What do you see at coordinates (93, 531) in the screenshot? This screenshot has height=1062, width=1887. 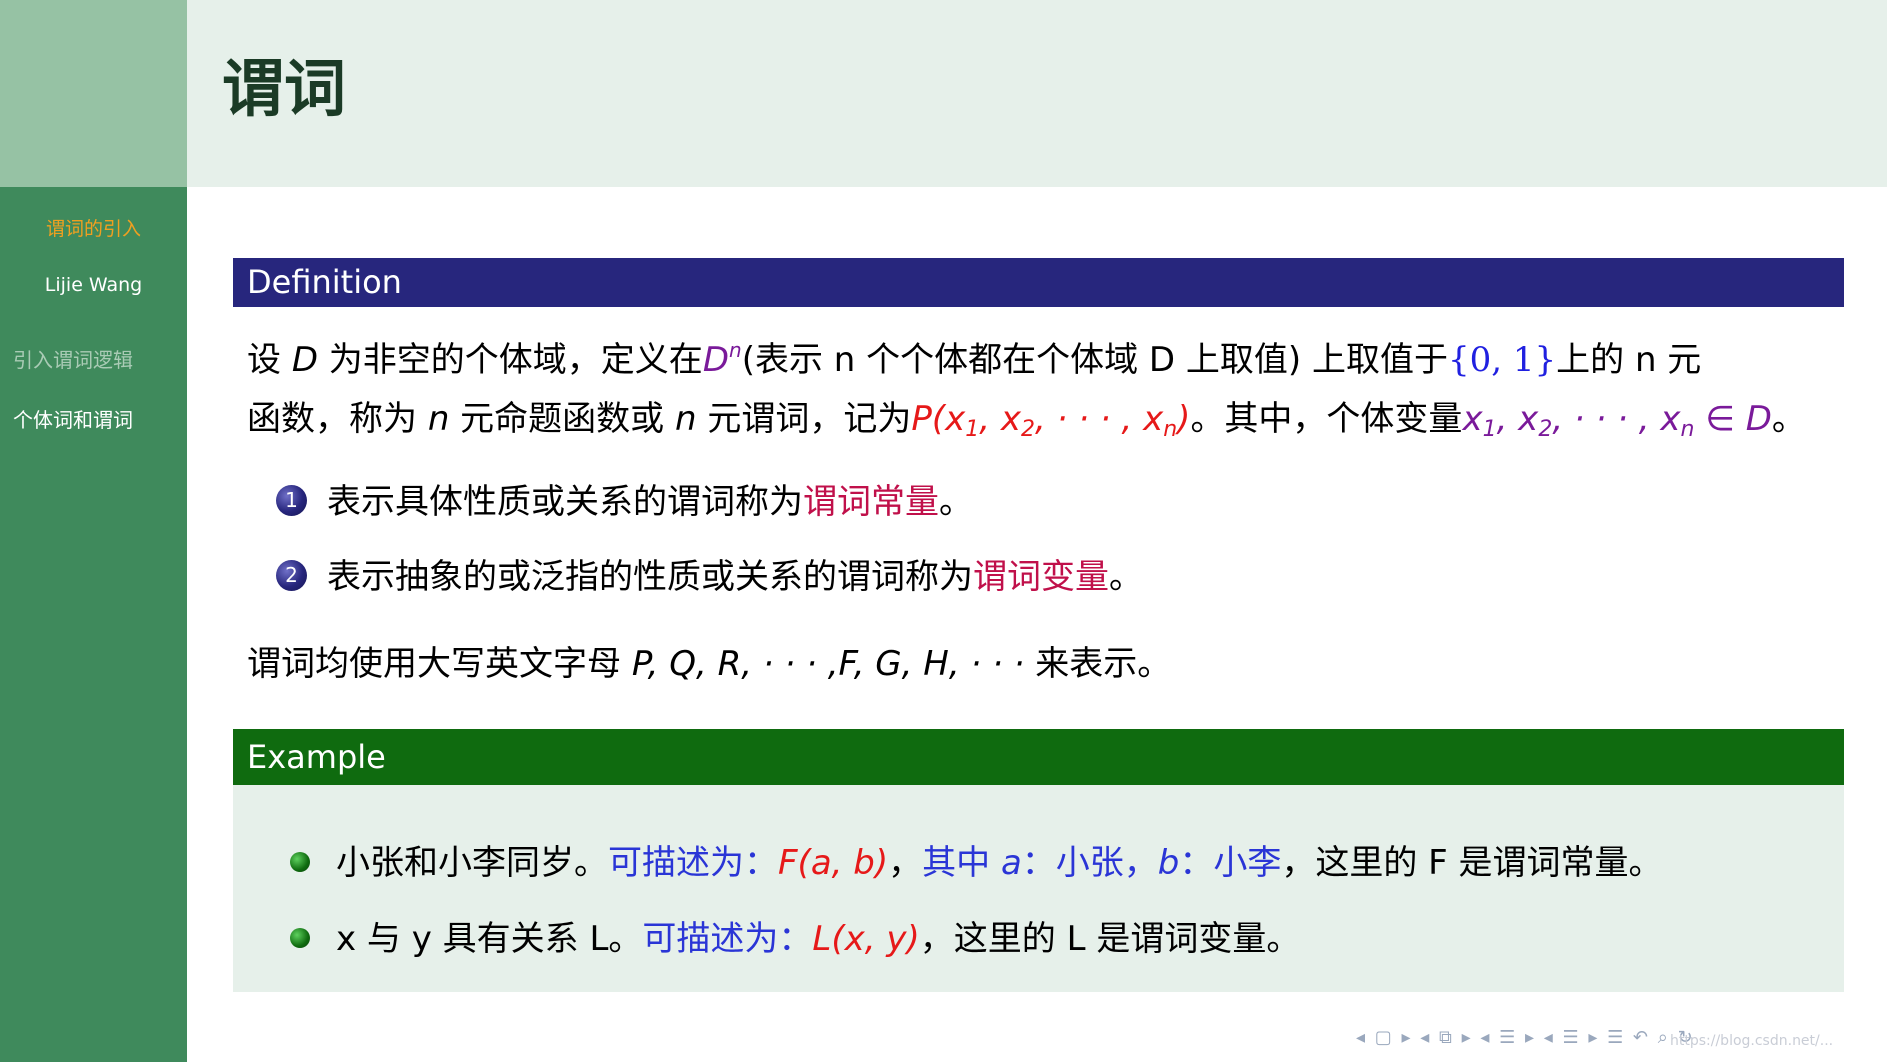 I see `sidebar: 谓词的引入 Lijie Wang 引入谓词逻辑 个体词和谓词` at bounding box center [93, 531].